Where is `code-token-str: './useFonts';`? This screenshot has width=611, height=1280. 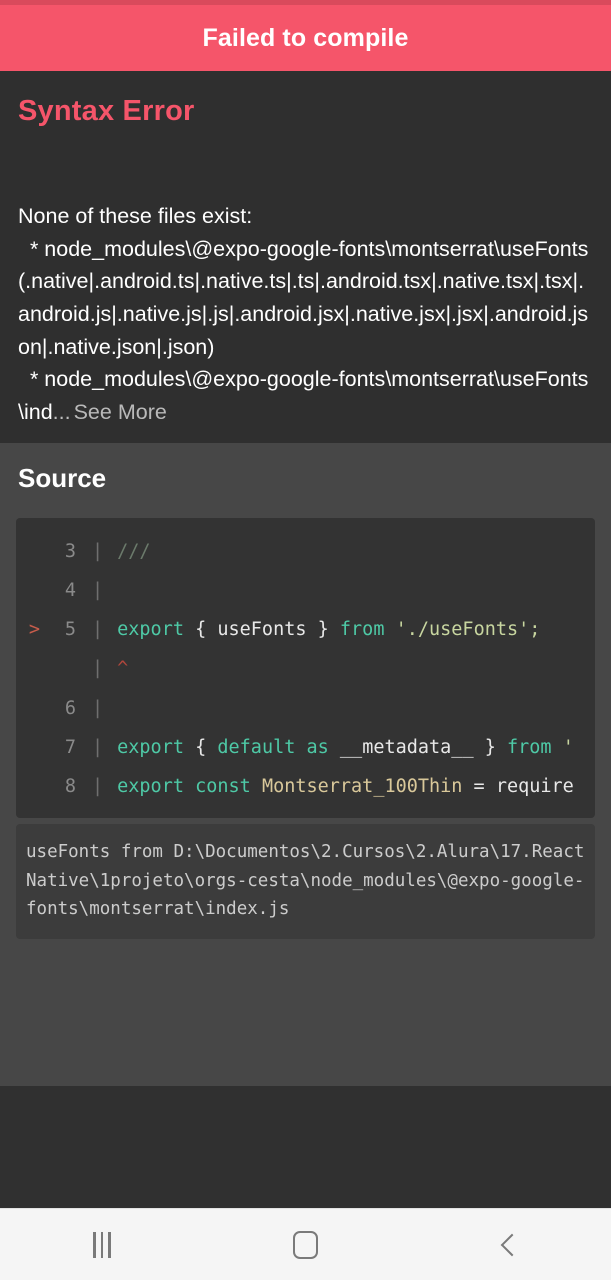
code-token-str: './useFonts'; is located at coordinates (468, 630).